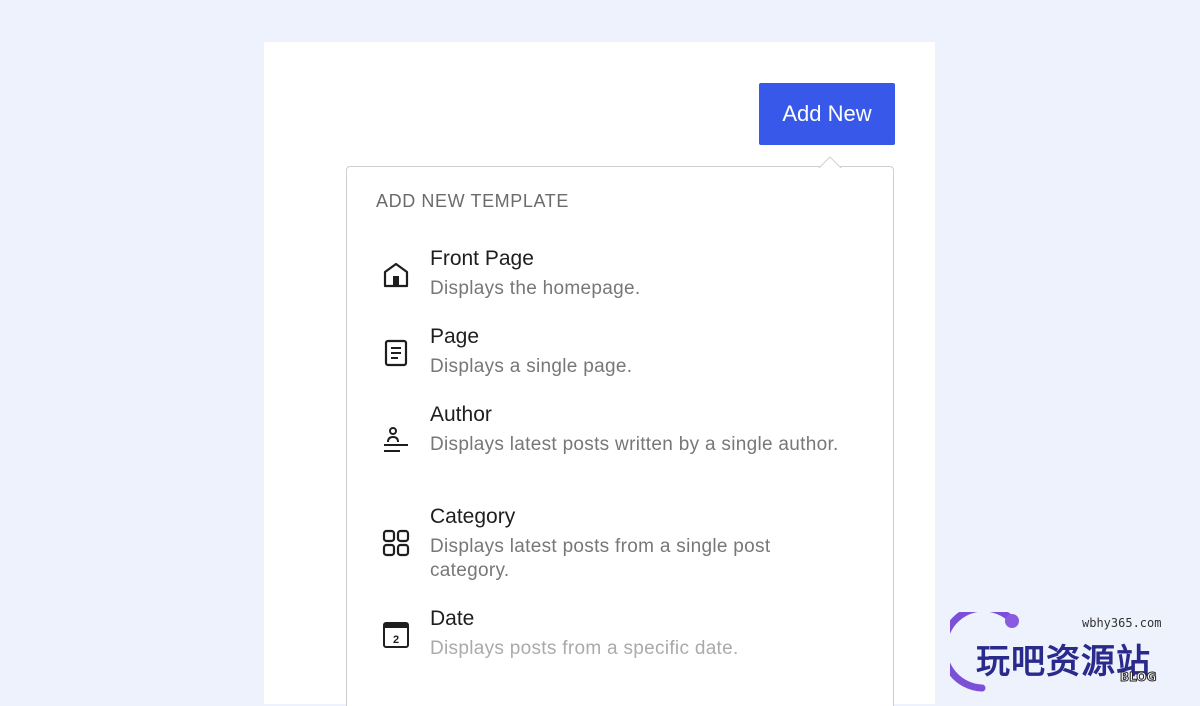 This screenshot has width=1200, height=706. Describe the element at coordinates (626, 354) in the screenshot. I see `template-item-page: Page Displays a single page.` at that location.